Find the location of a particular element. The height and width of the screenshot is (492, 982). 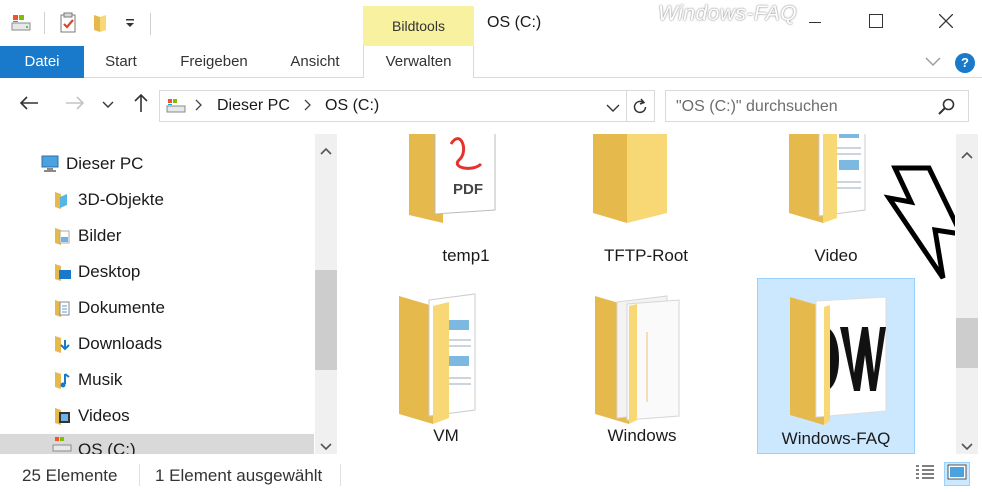

tree-item-musik: Musik is located at coordinates (87, 380).